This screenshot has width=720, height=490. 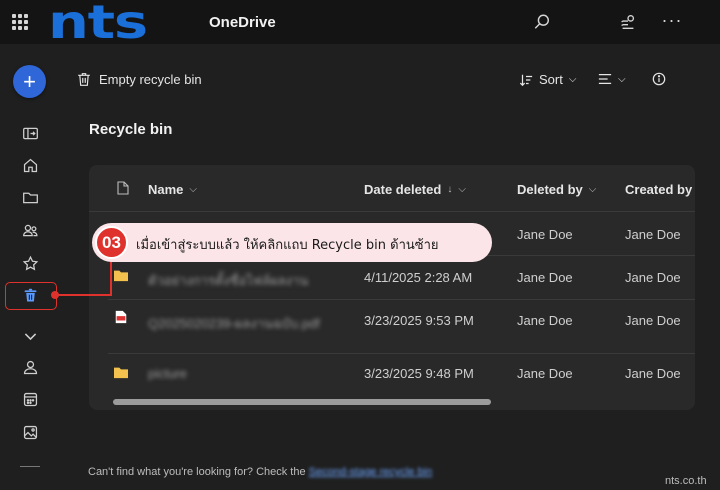 What do you see at coordinates (415, 189) in the screenshot?
I see `column-date-deleted: Date deleted ↓ ⌵` at bounding box center [415, 189].